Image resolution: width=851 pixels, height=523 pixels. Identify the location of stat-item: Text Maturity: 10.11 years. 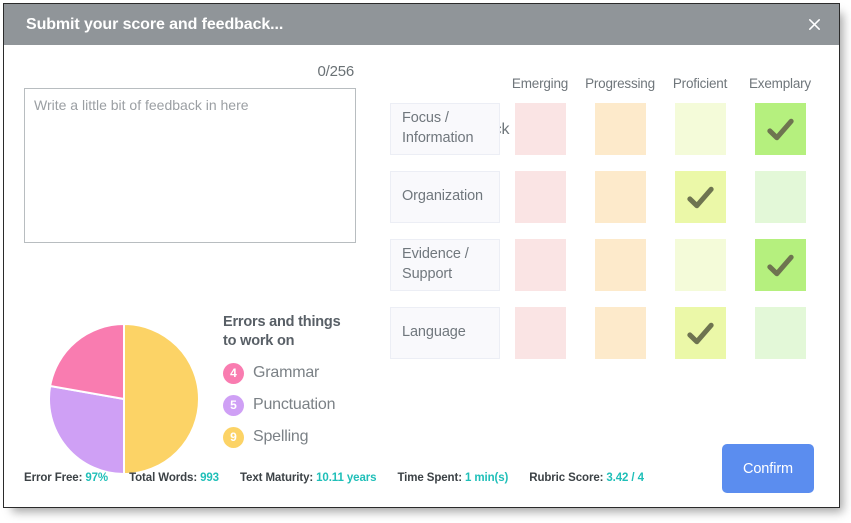
(308, 478).